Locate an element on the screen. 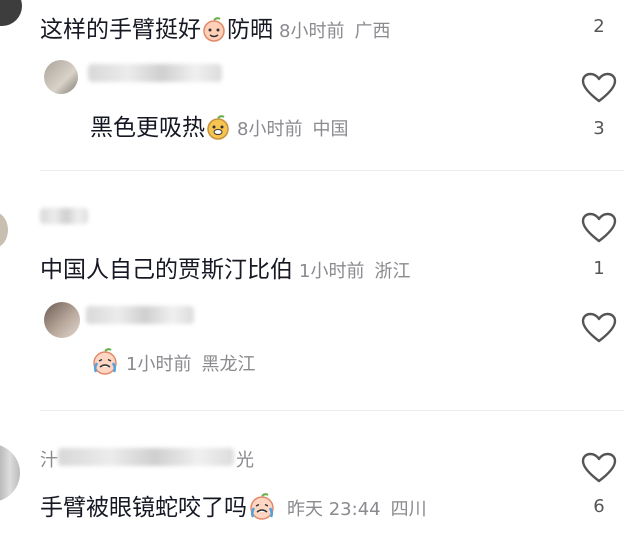 Image resolution: width=624 pixels, height=542 pixels. like-count: 6 is located at coordinates (599, 506).